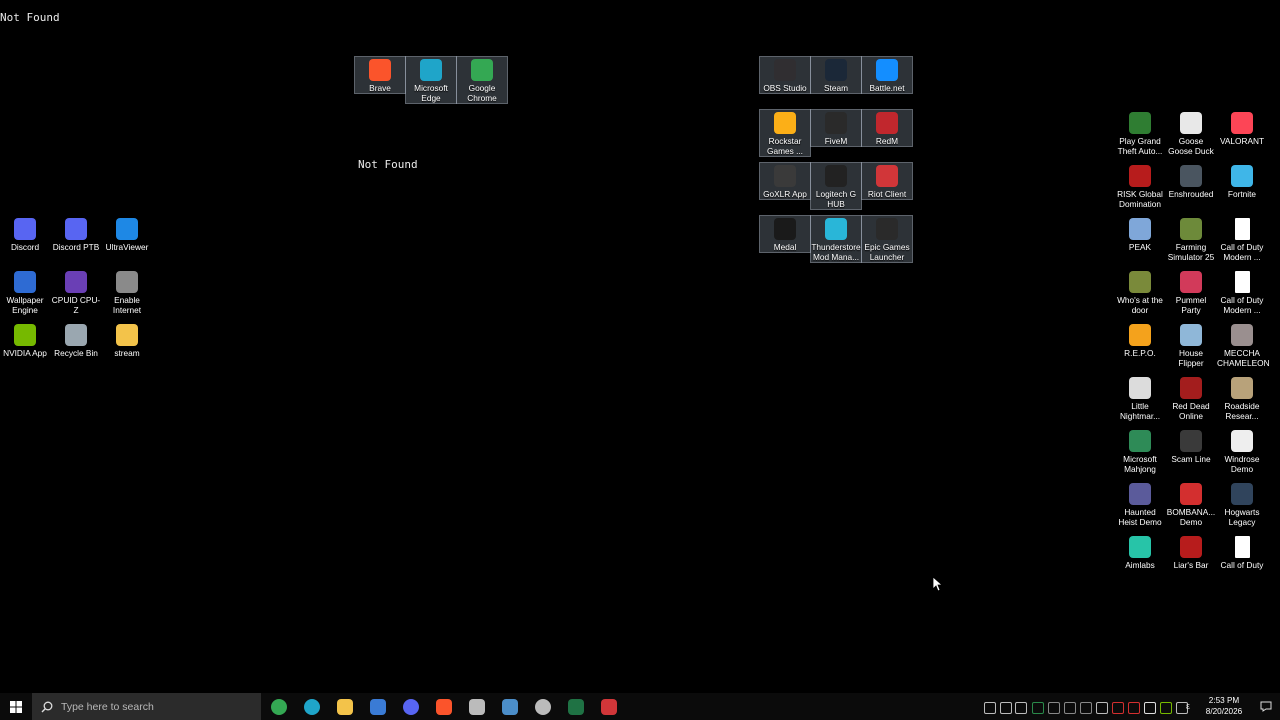  I want to click on riot-client-icon, so click(609, 706).